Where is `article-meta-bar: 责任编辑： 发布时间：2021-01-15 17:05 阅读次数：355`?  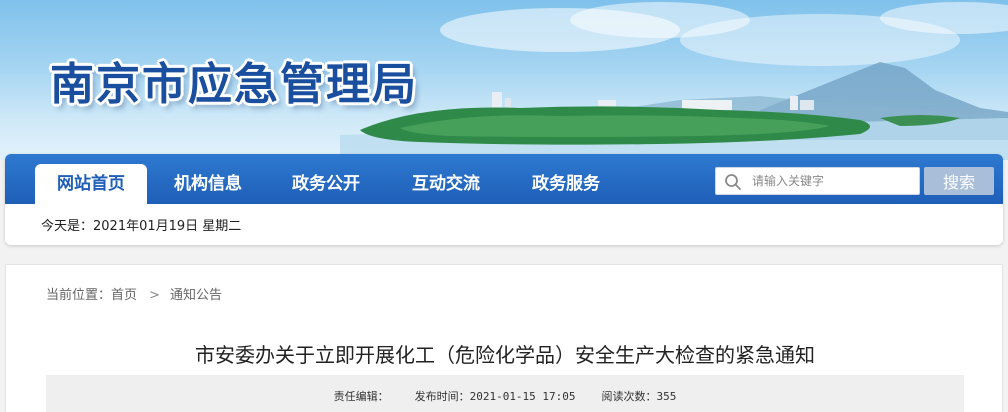
article-meta-bar: 责任编辑： 发布时间：2021-01-15 17:05 阅读次数：355 is located at coordinates (505, 393).